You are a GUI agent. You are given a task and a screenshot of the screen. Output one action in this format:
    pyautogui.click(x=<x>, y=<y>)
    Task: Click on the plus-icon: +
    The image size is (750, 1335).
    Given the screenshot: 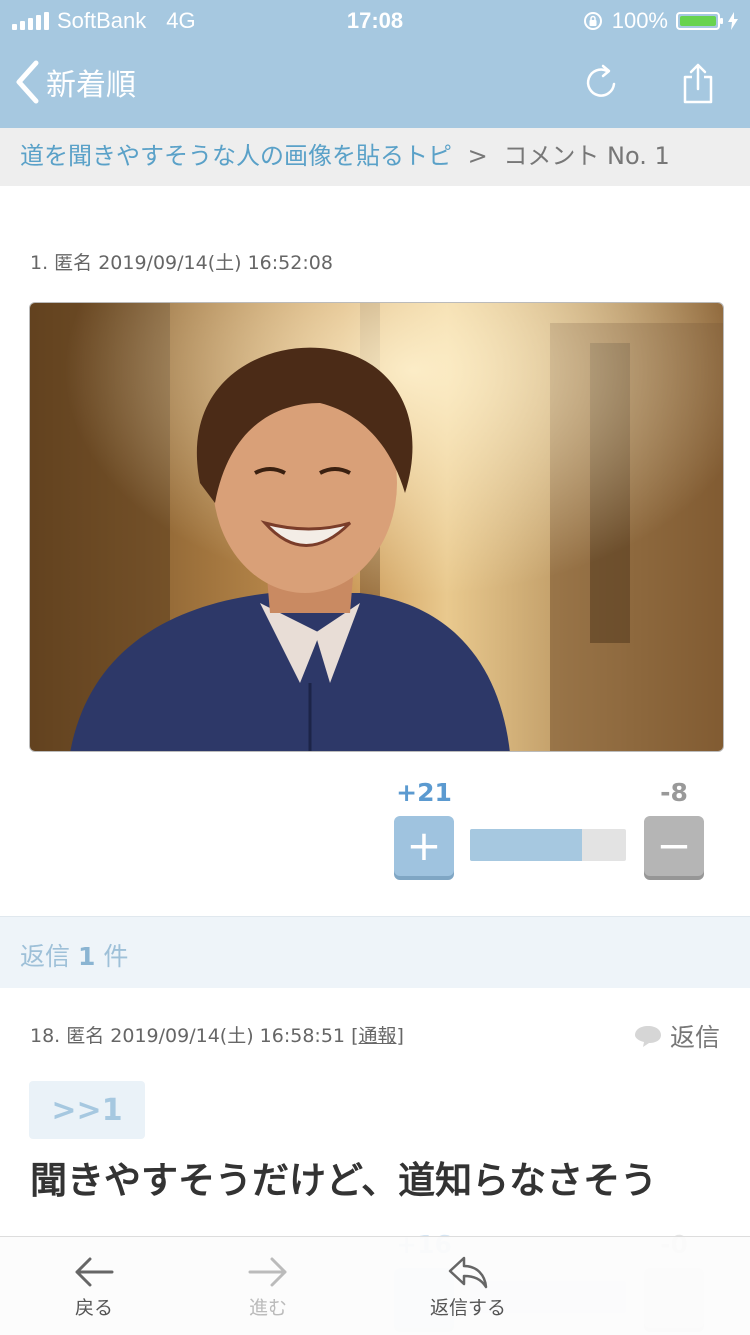 What is the action you would take?
    pyautogui.click(x=424, y=845)
    